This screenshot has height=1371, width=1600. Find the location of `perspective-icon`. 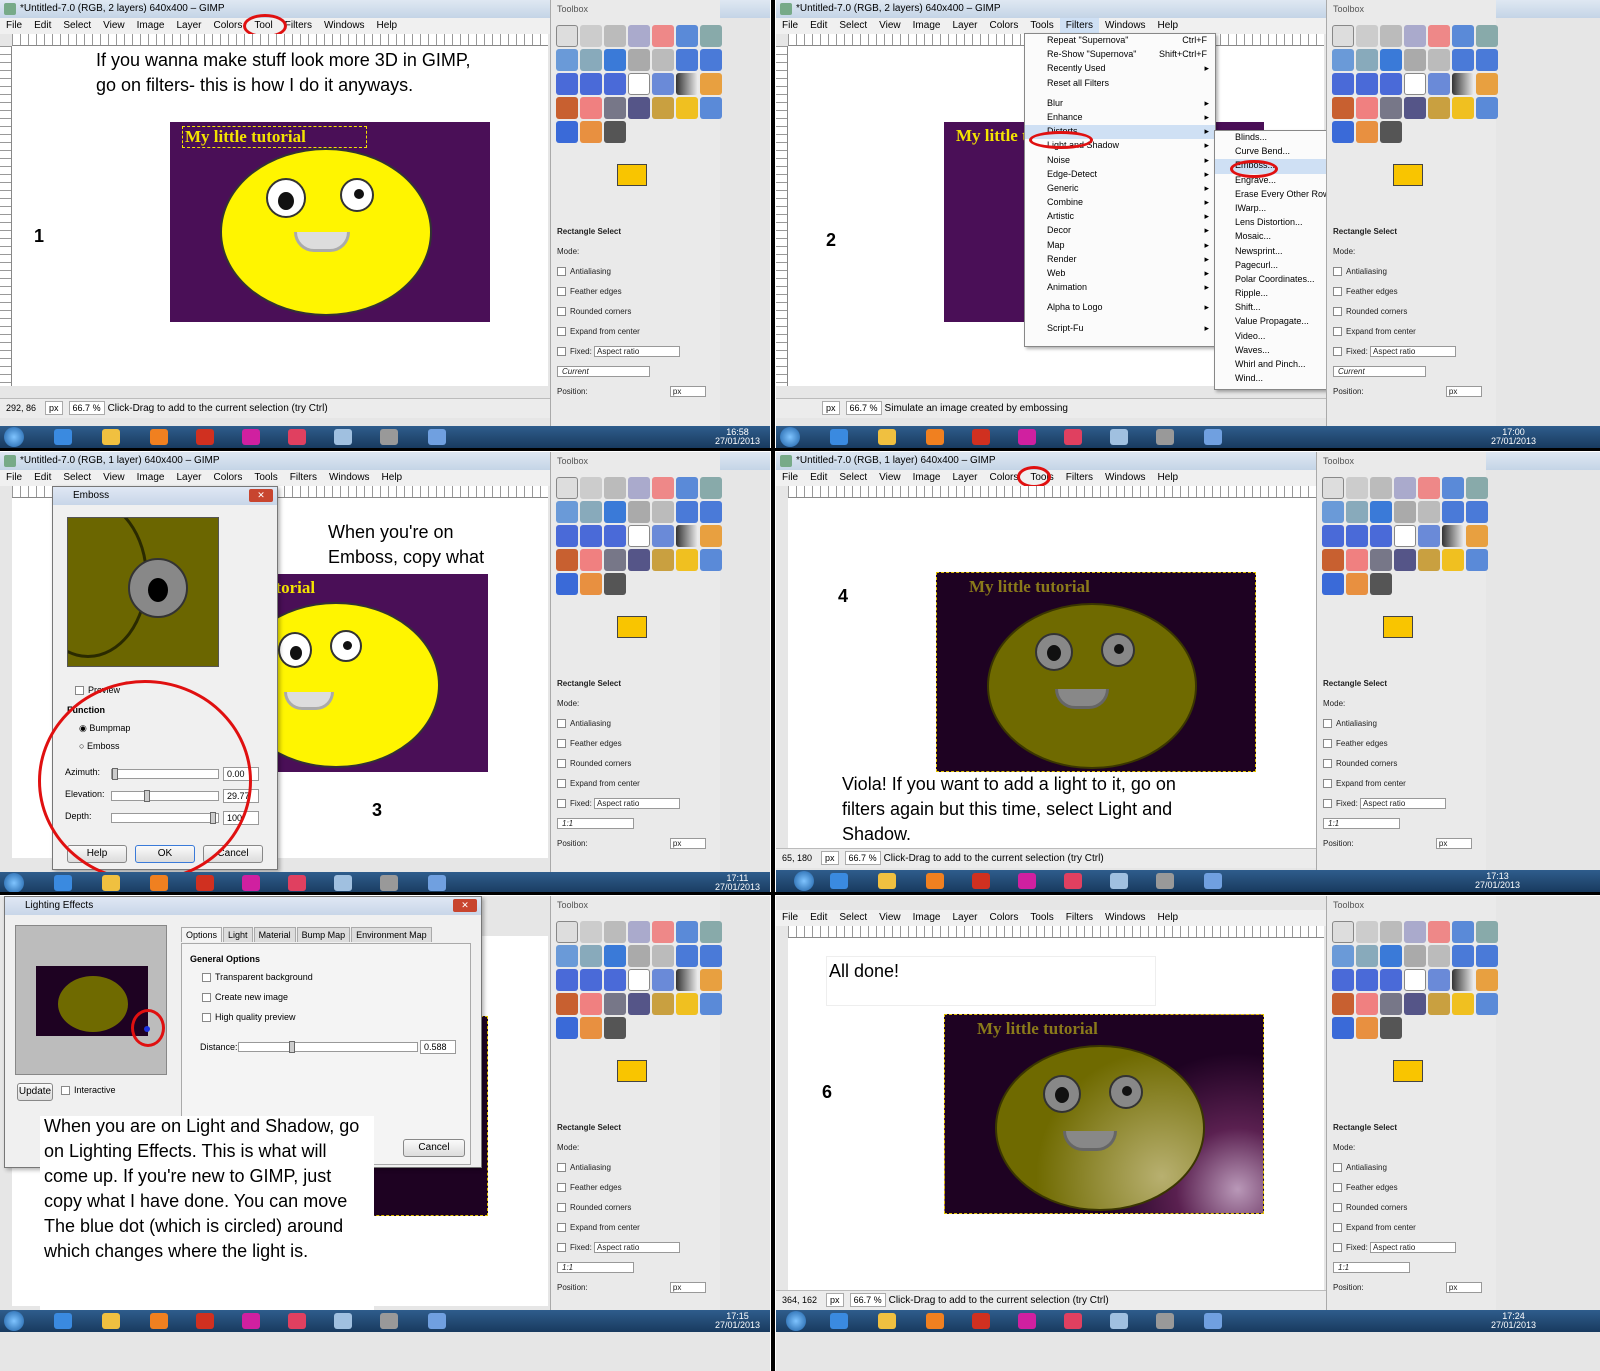

perspective-icon is located at coordinates (1367, 84).